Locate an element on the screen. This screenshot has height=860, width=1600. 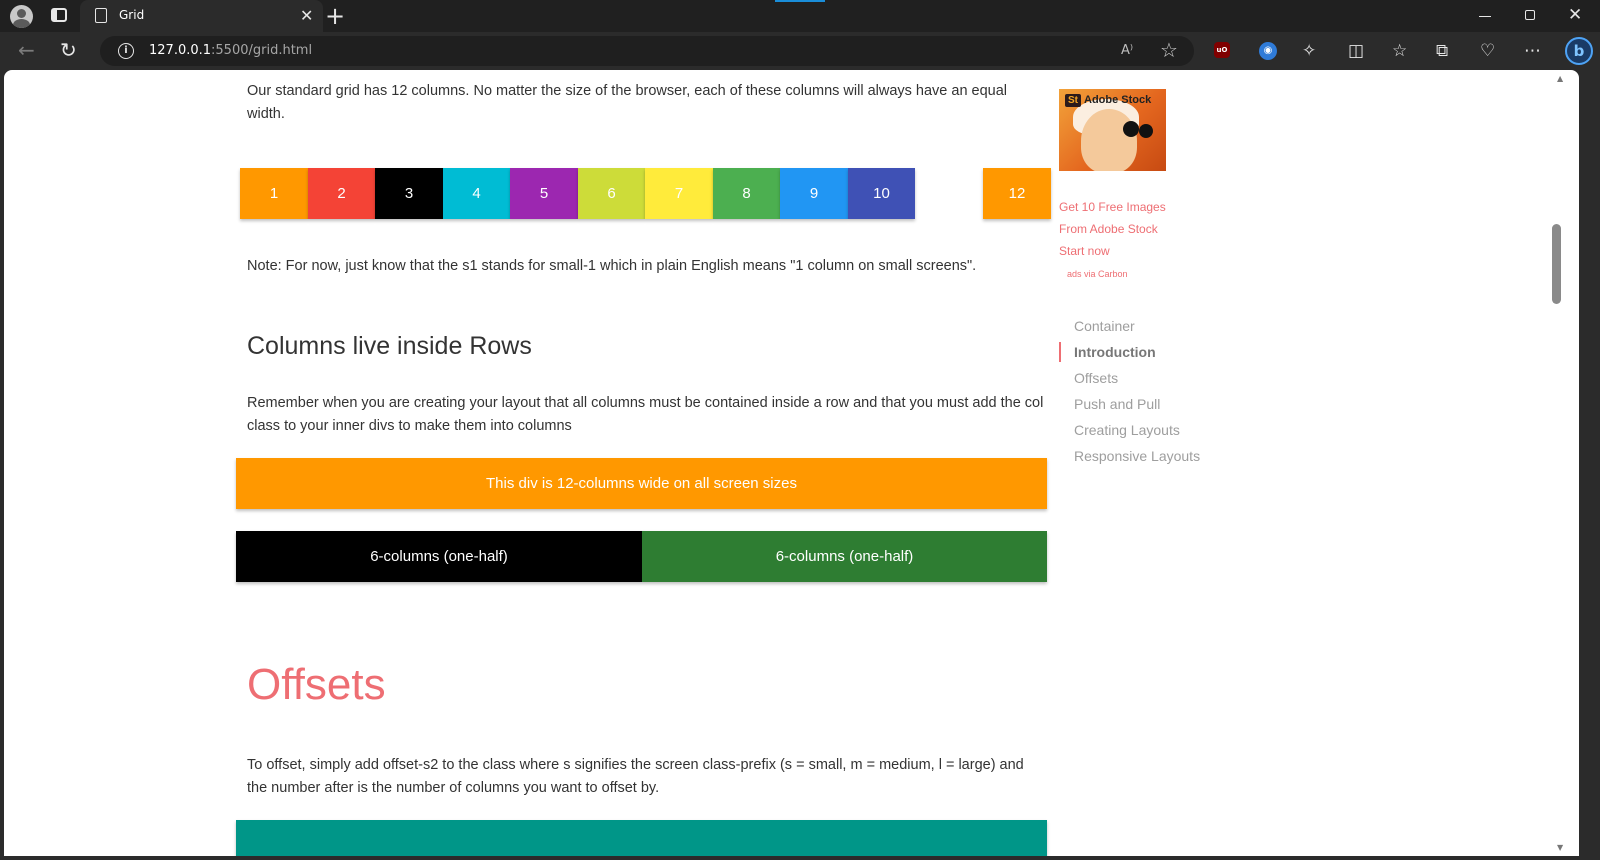
rows-heading: Columns live inside Rows is located at coordinates (389, 346).